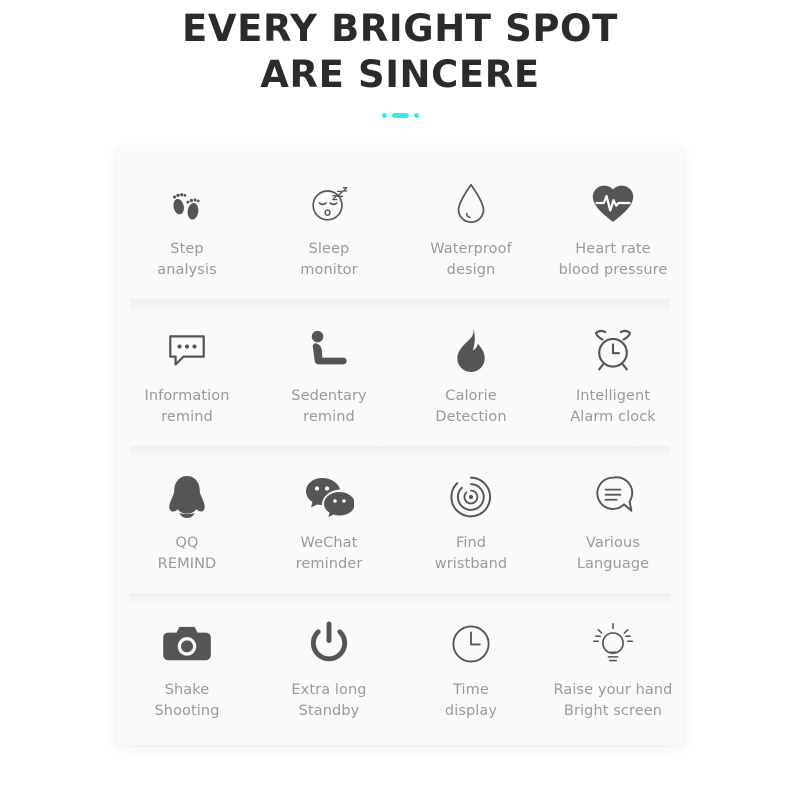  Describe the element at coordinates (384, 116) in the screenshot. I see `divider-dash-left` at that location.